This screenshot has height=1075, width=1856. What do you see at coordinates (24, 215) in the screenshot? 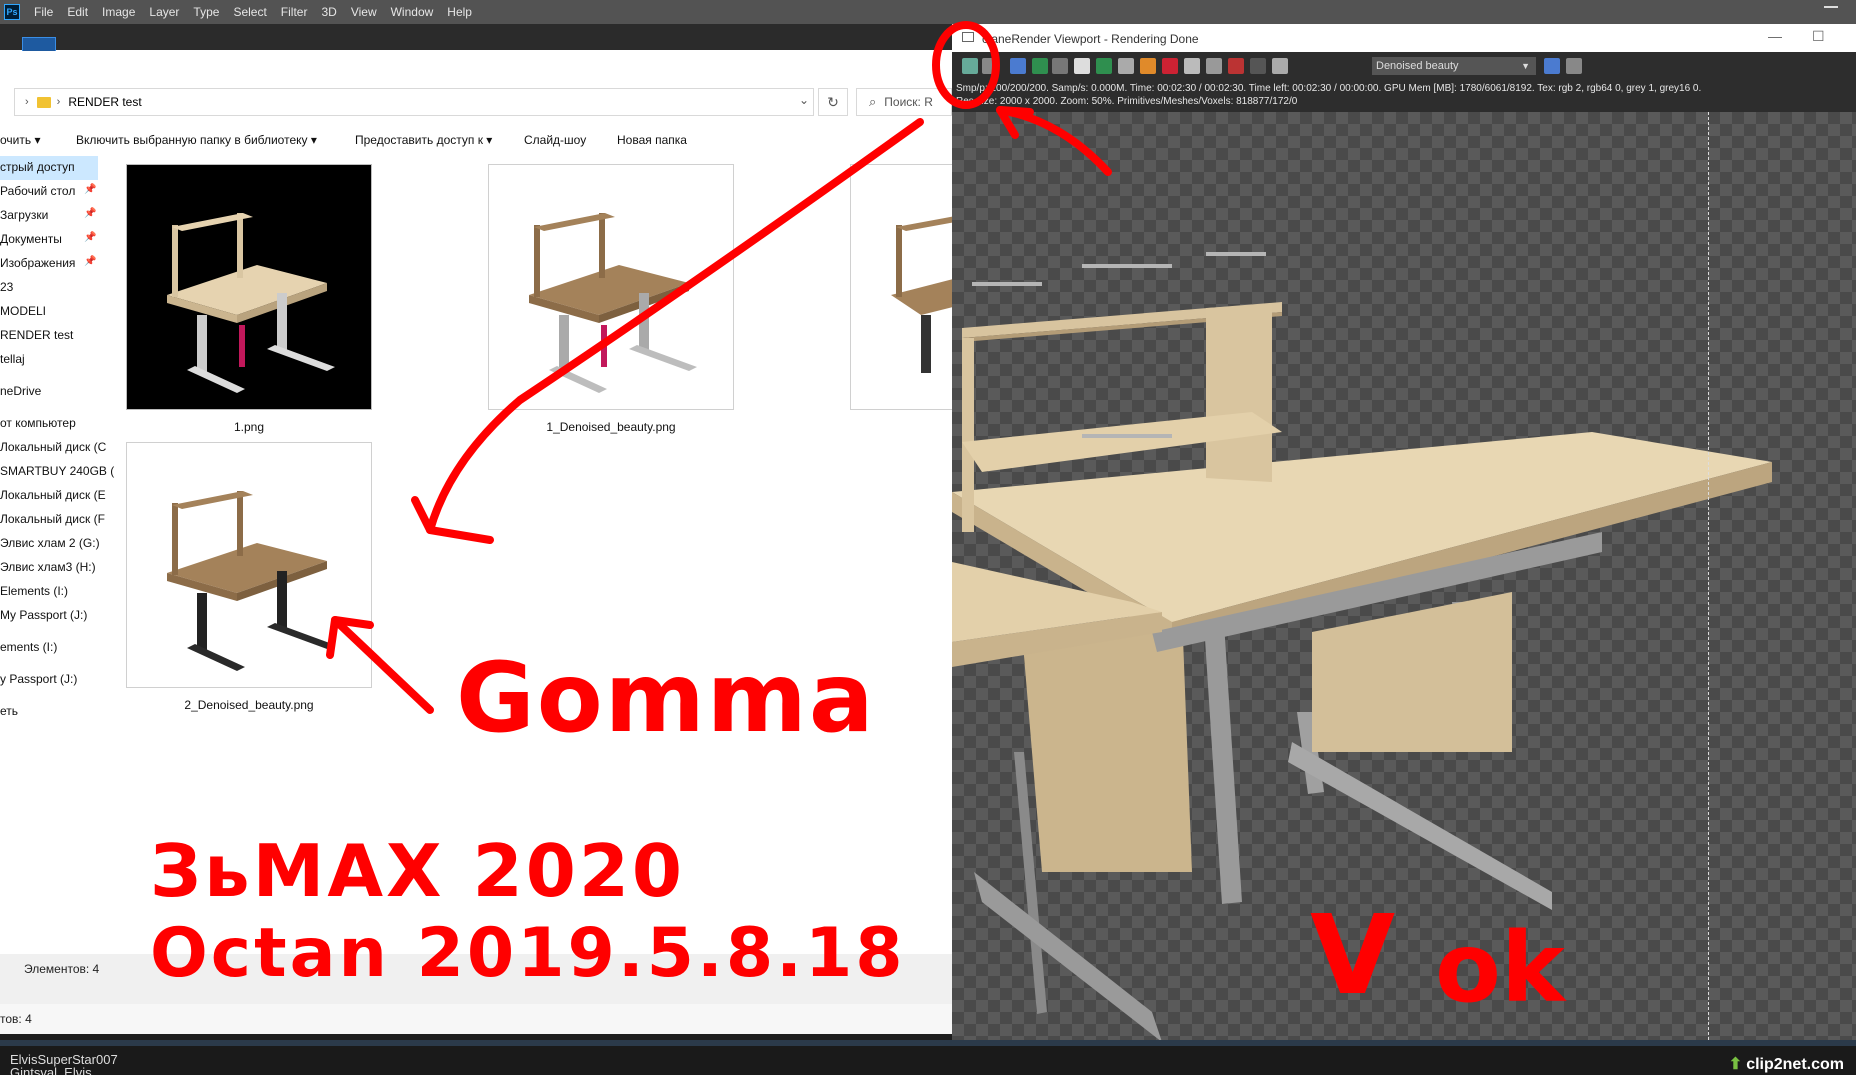
I see `nav-downloads: Загрузки` at bounding box center [24, 215].